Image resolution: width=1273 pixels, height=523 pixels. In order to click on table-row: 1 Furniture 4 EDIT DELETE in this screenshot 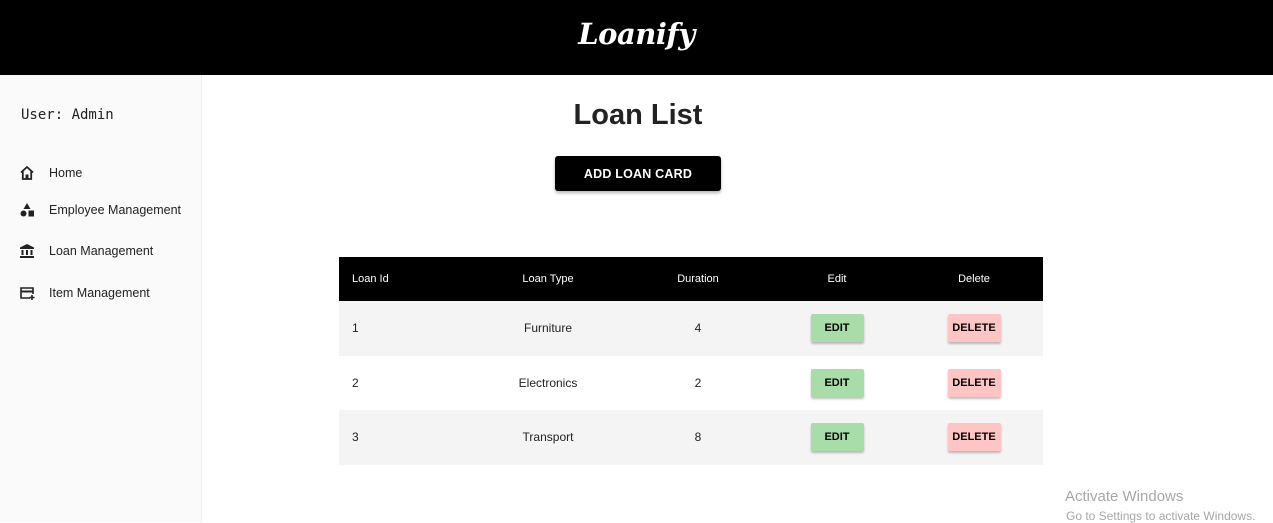, I will do `click(691, 328)`.